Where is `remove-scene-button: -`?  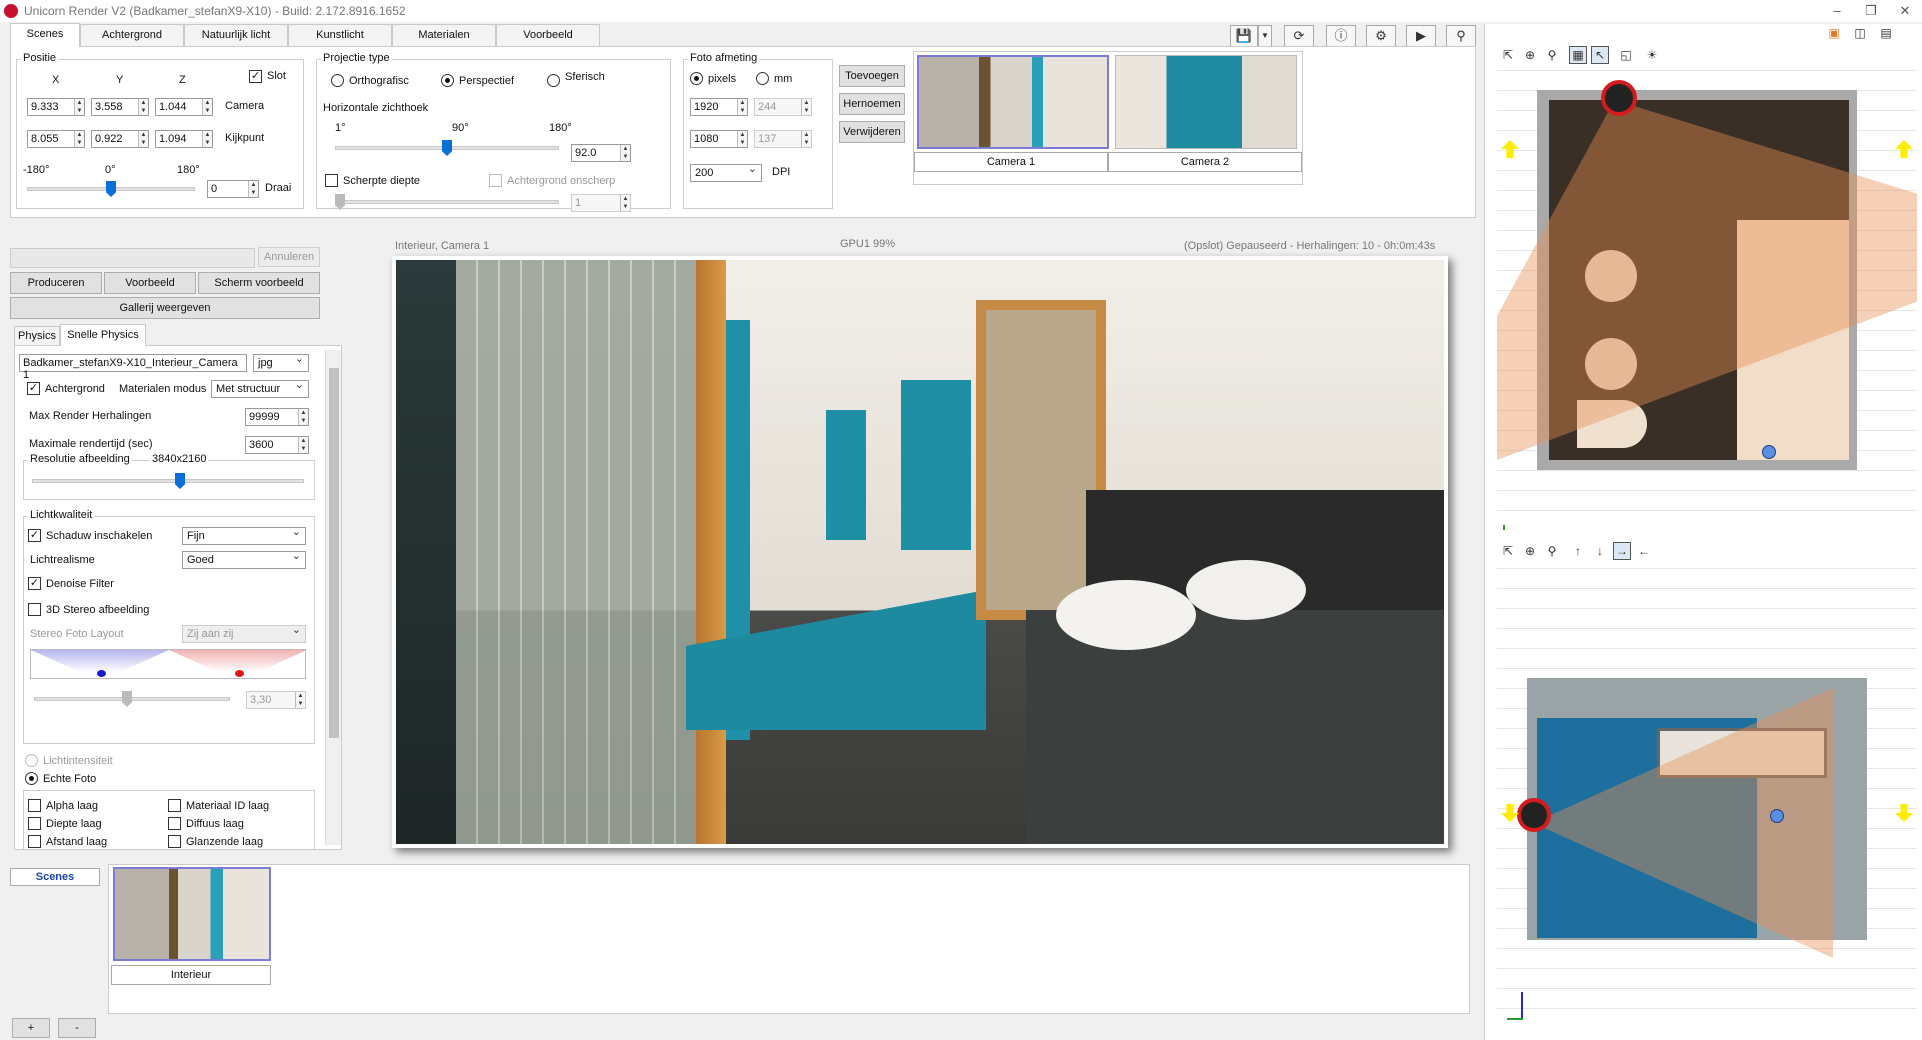 remove-scene-button: - is located at coordinates (77, 1028).